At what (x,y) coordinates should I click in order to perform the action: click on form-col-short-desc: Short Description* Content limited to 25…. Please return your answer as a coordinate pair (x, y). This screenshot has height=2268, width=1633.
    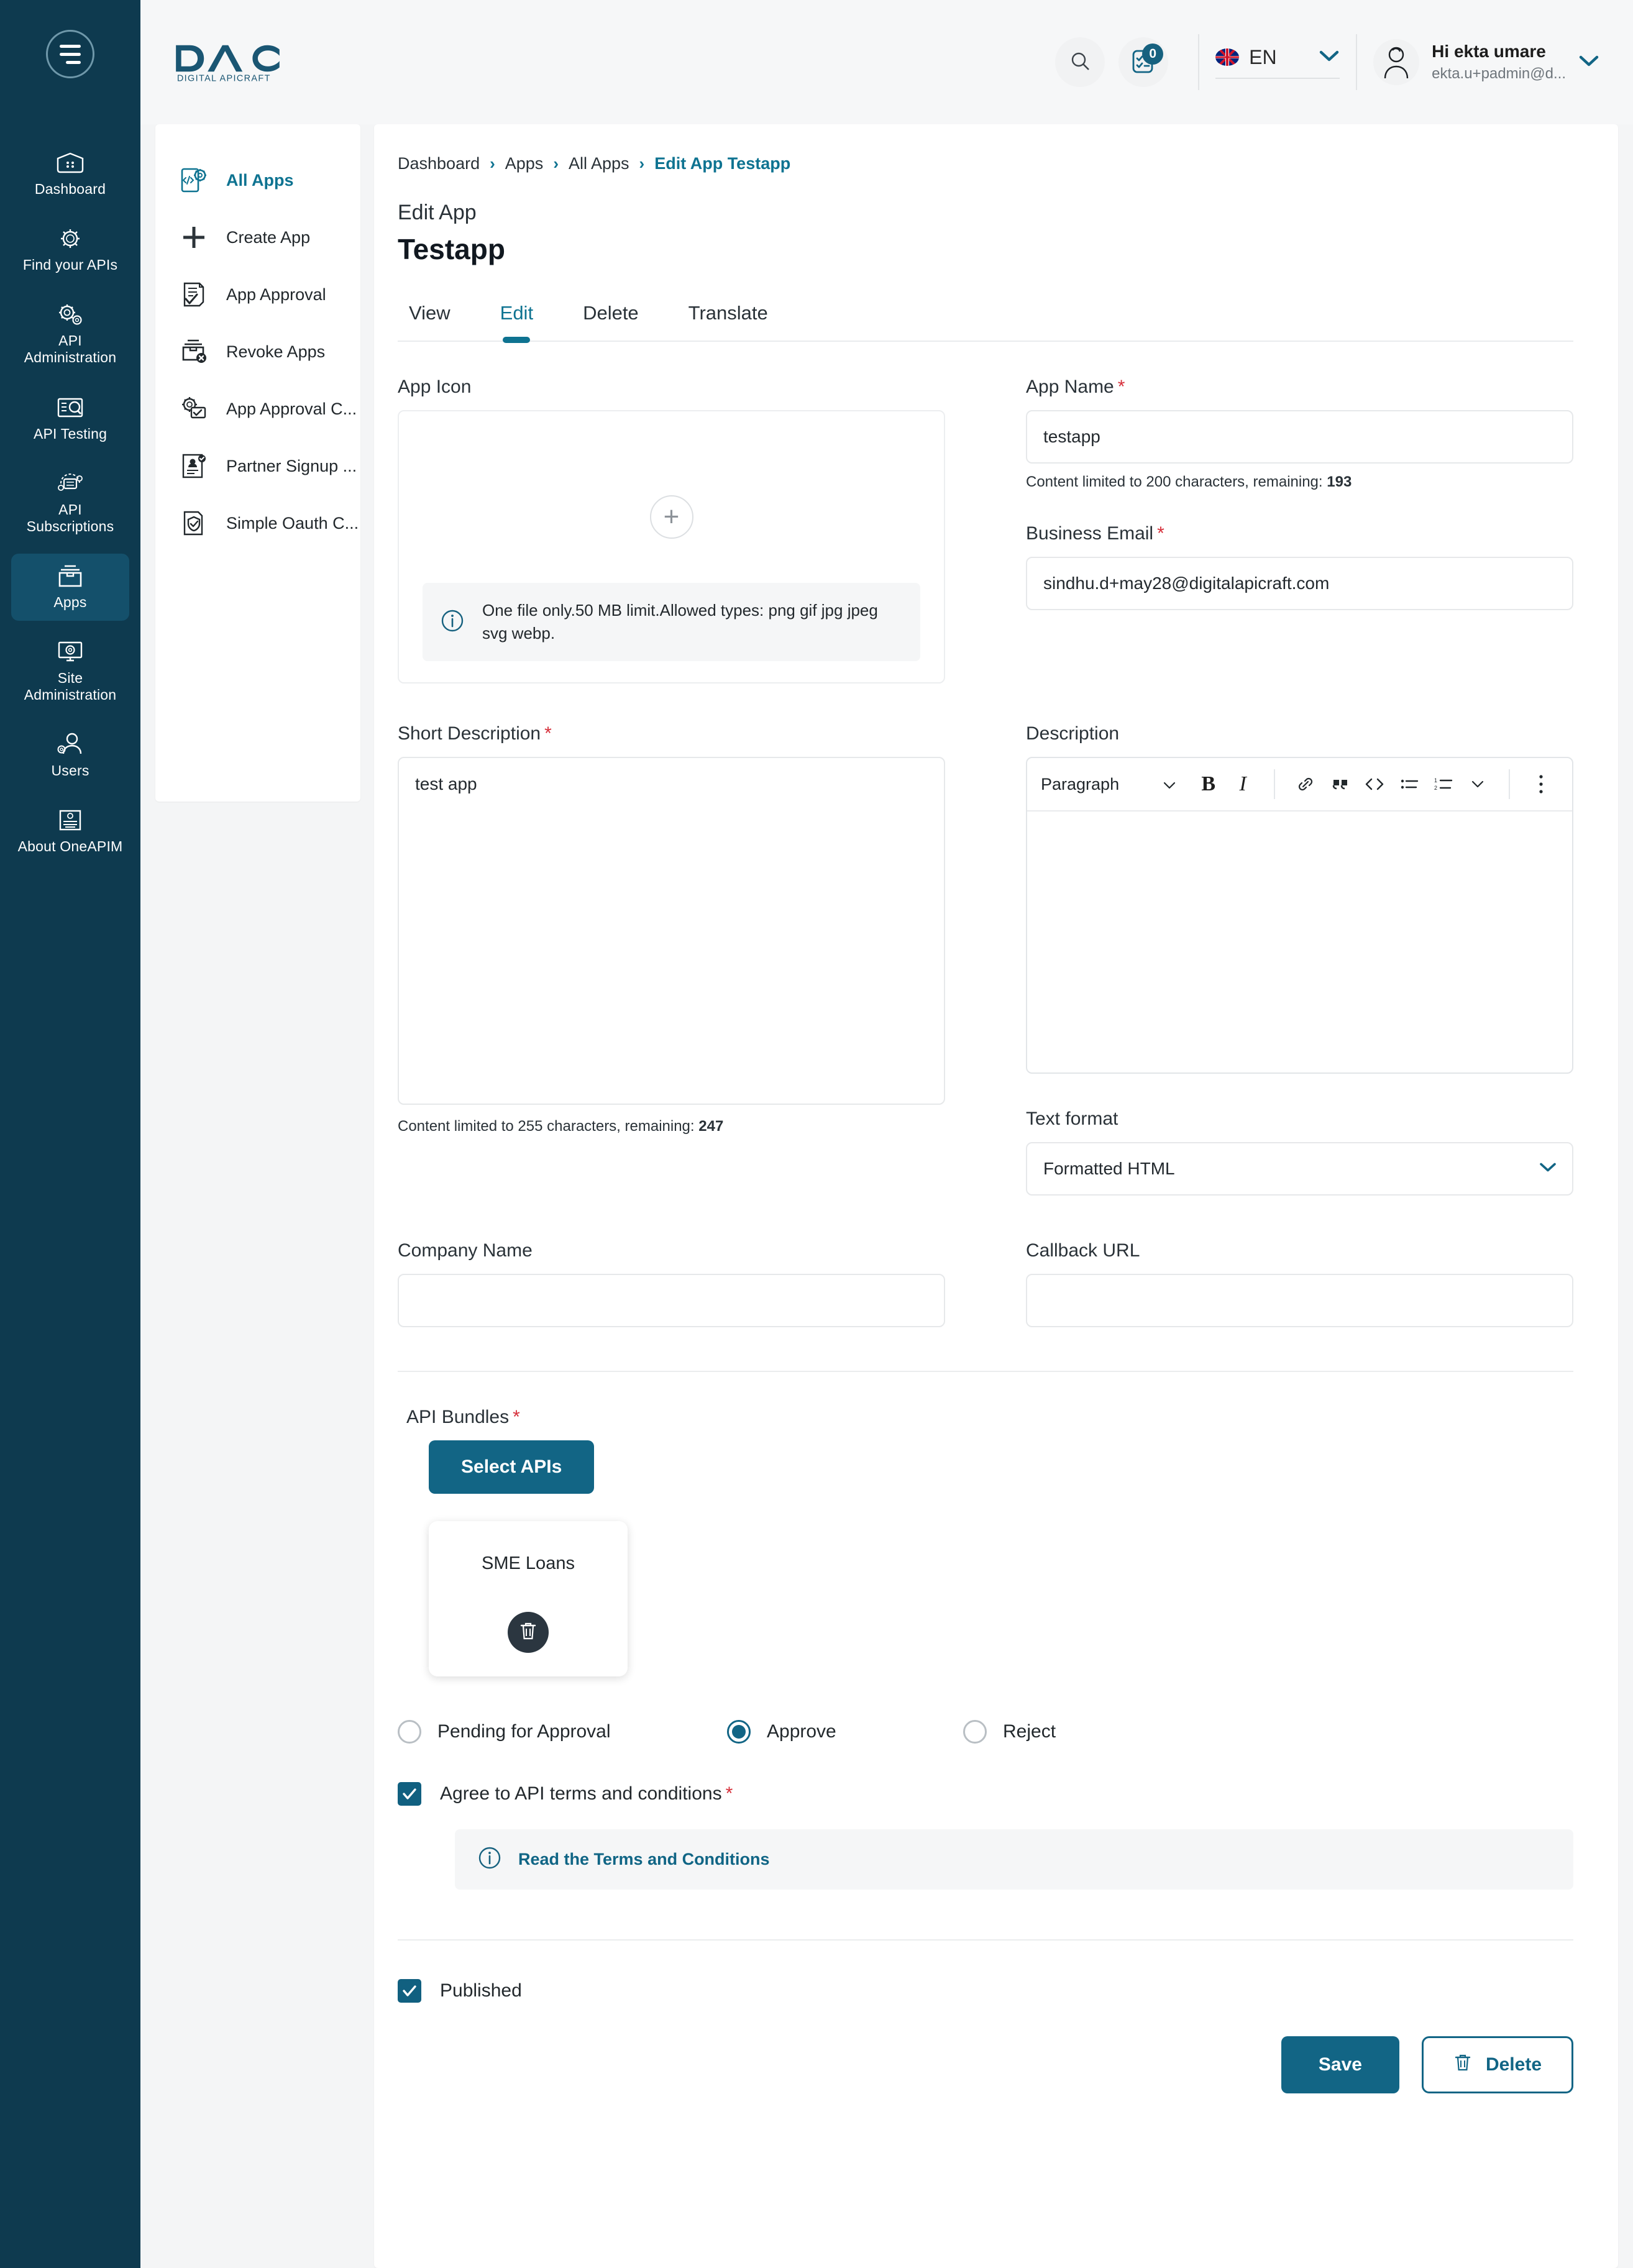
    Looking at the image, I should click on (671, 960).